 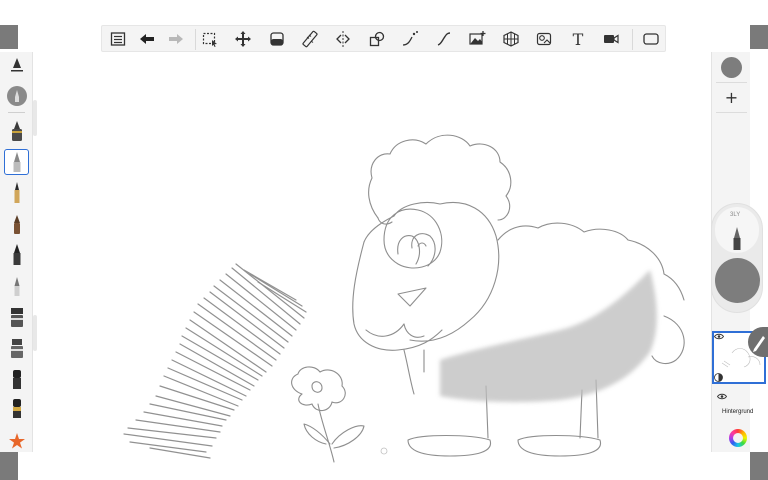 I want to click on brush-ink-pen, so click(x=16, y=193).